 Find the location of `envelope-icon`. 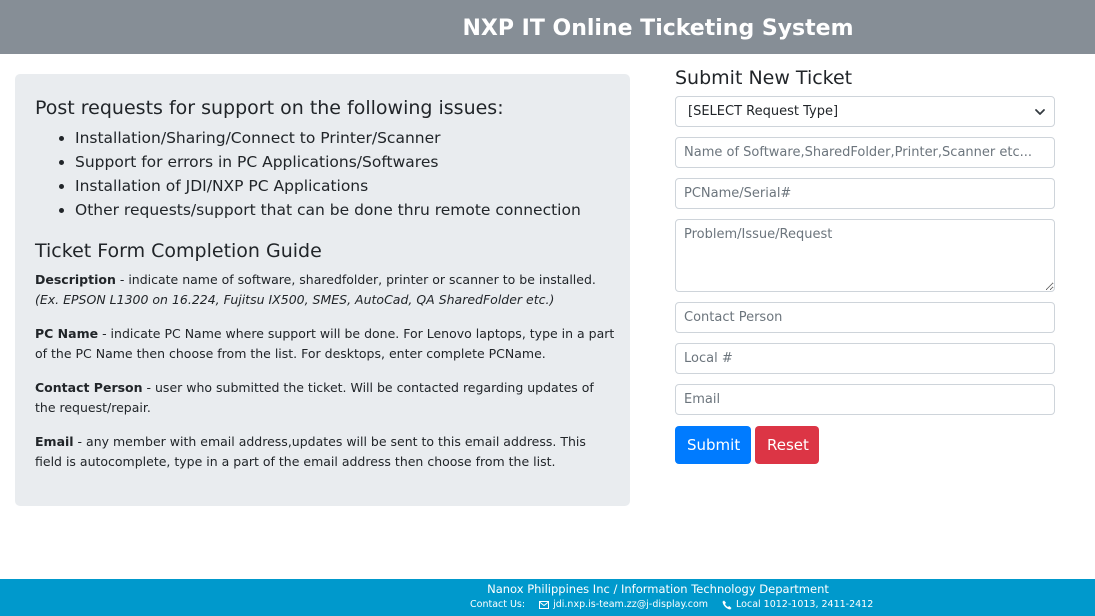

envelope-icon is located at coordinates (544, 605).